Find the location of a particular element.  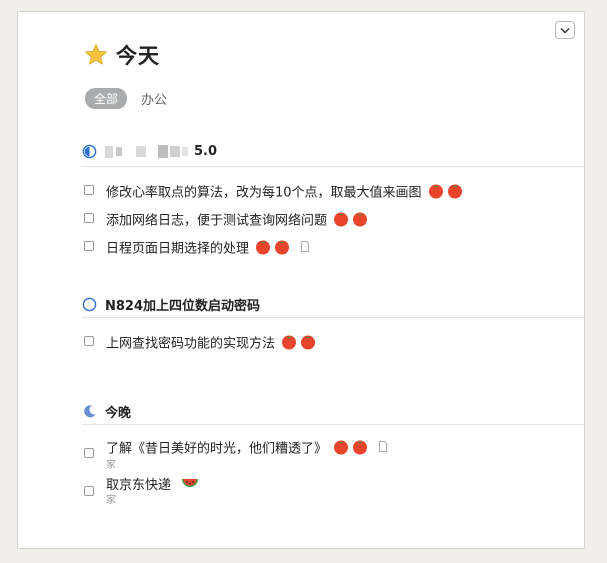

task-title: 取京东快递 is located at coordinates (139, 485).